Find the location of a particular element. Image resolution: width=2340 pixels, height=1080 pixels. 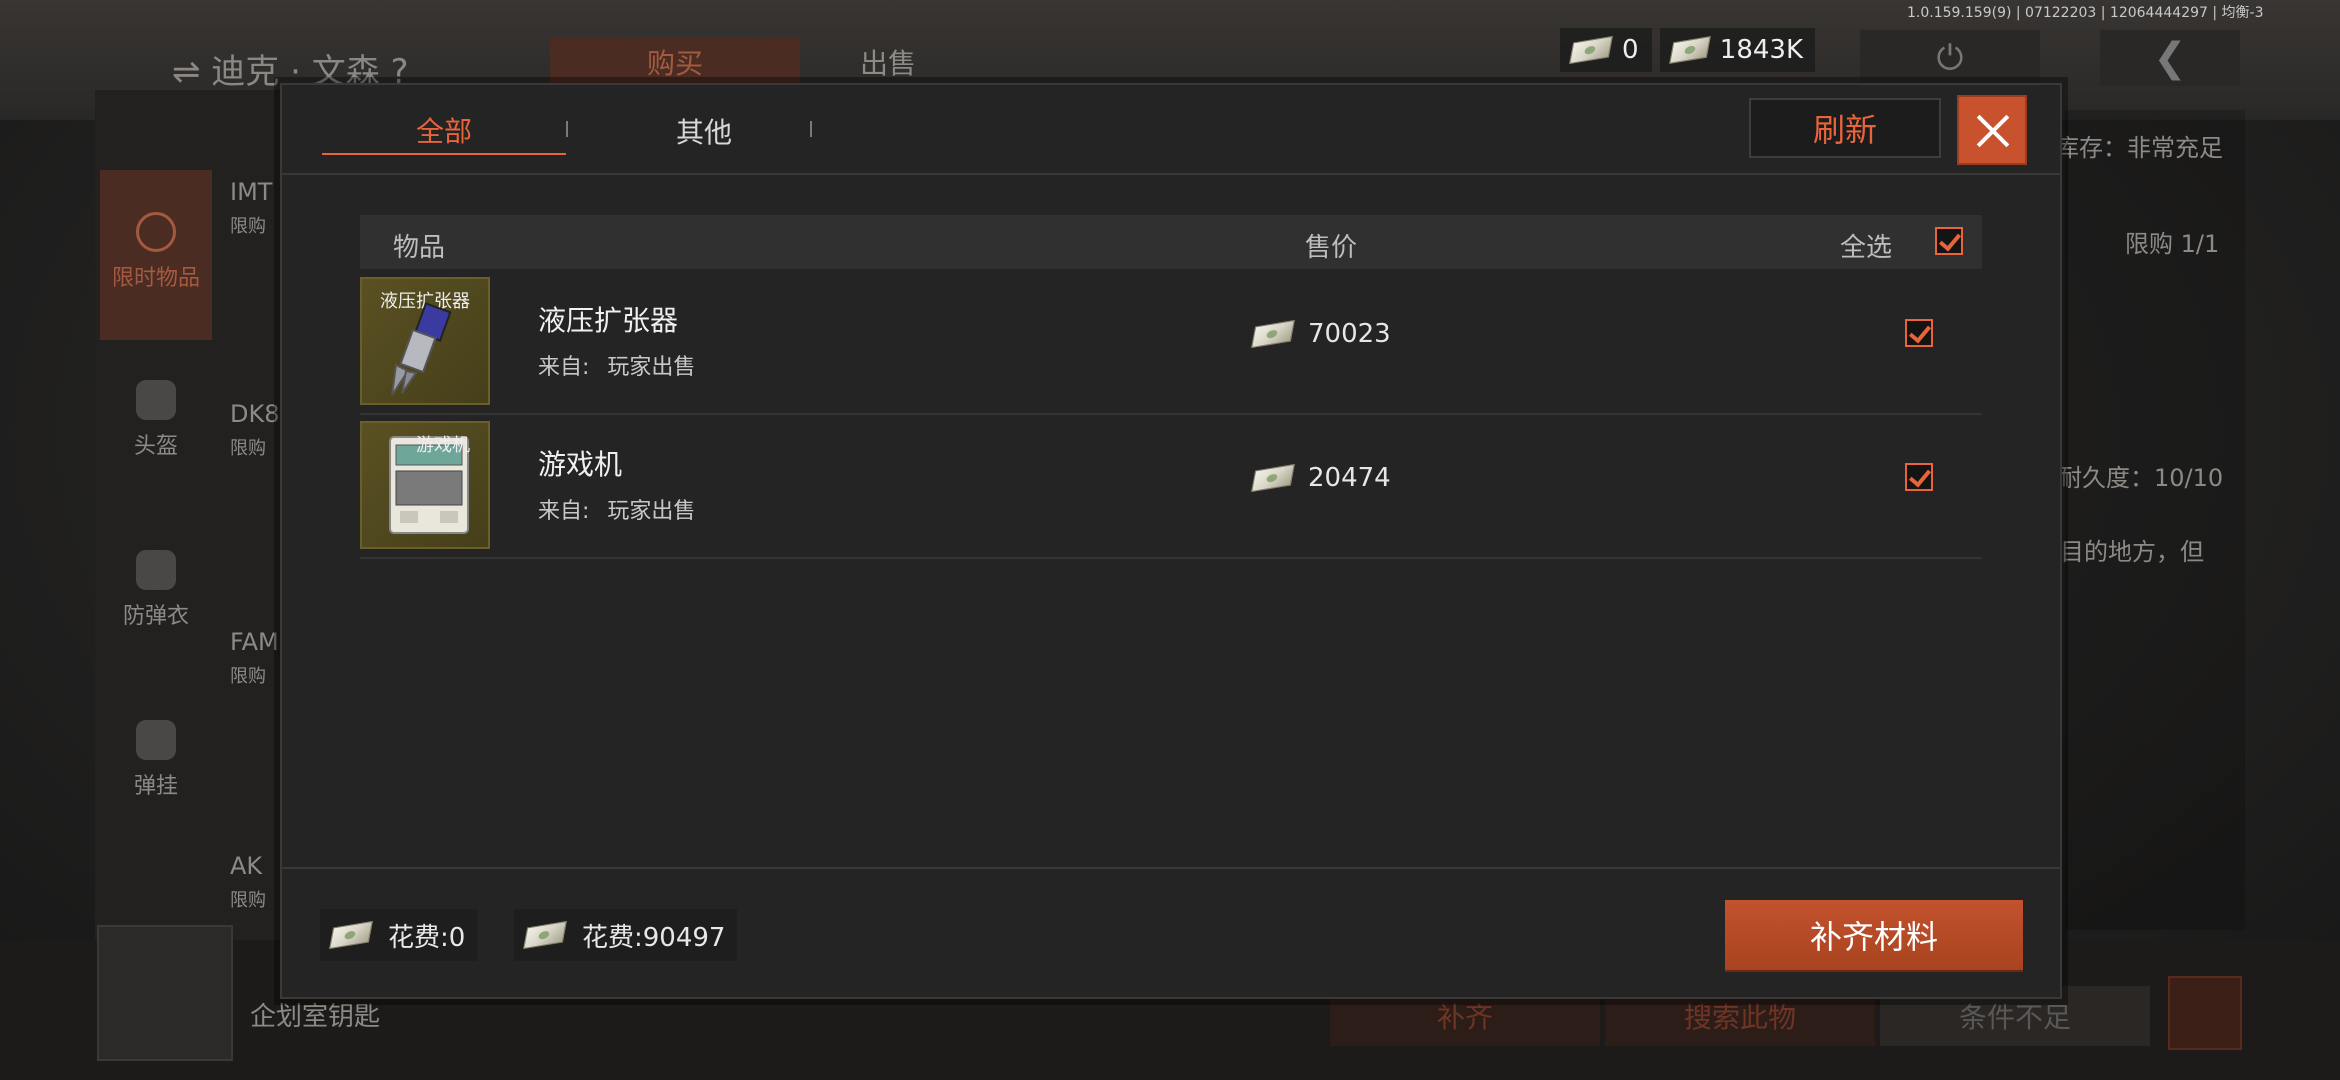

select-all-label: 全选 is located at coordinates (1866, 248).